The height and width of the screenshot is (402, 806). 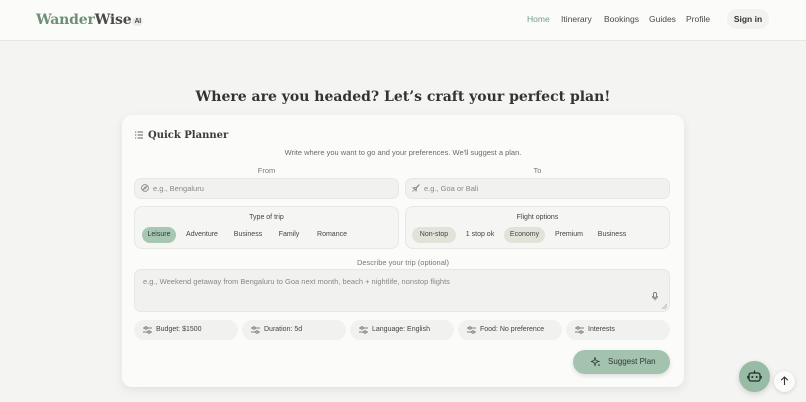 I want to click on interests-pill: Interests, so click(x=618, y=330).